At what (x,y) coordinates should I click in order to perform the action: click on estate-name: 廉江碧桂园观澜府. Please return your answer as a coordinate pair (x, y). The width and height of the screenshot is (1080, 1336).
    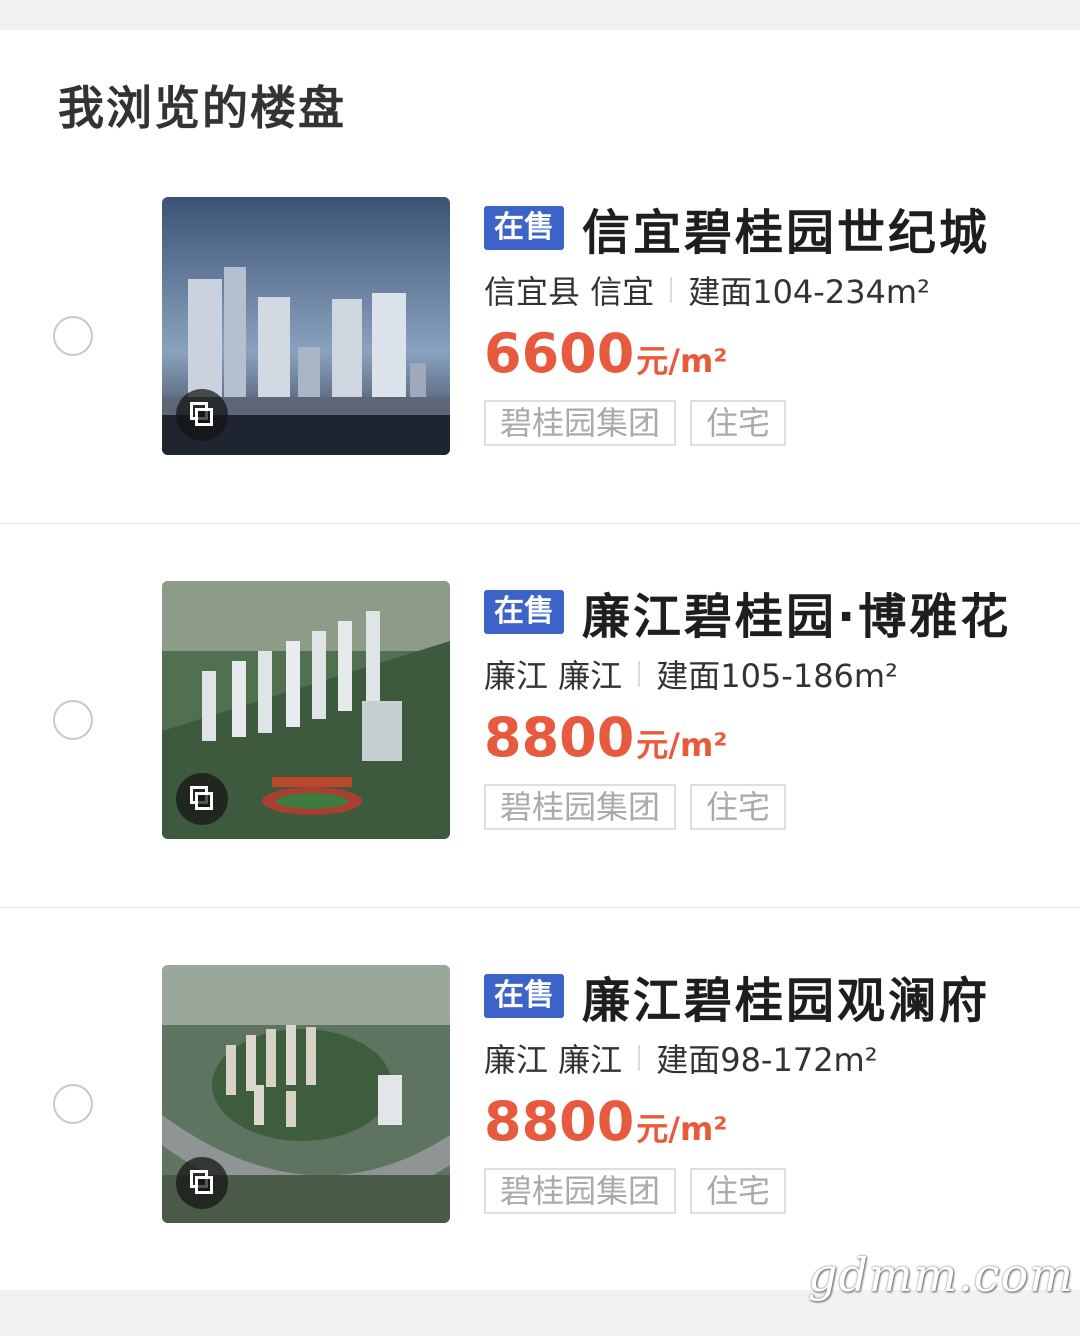
    Looking at the image, I should click on (786, 996).